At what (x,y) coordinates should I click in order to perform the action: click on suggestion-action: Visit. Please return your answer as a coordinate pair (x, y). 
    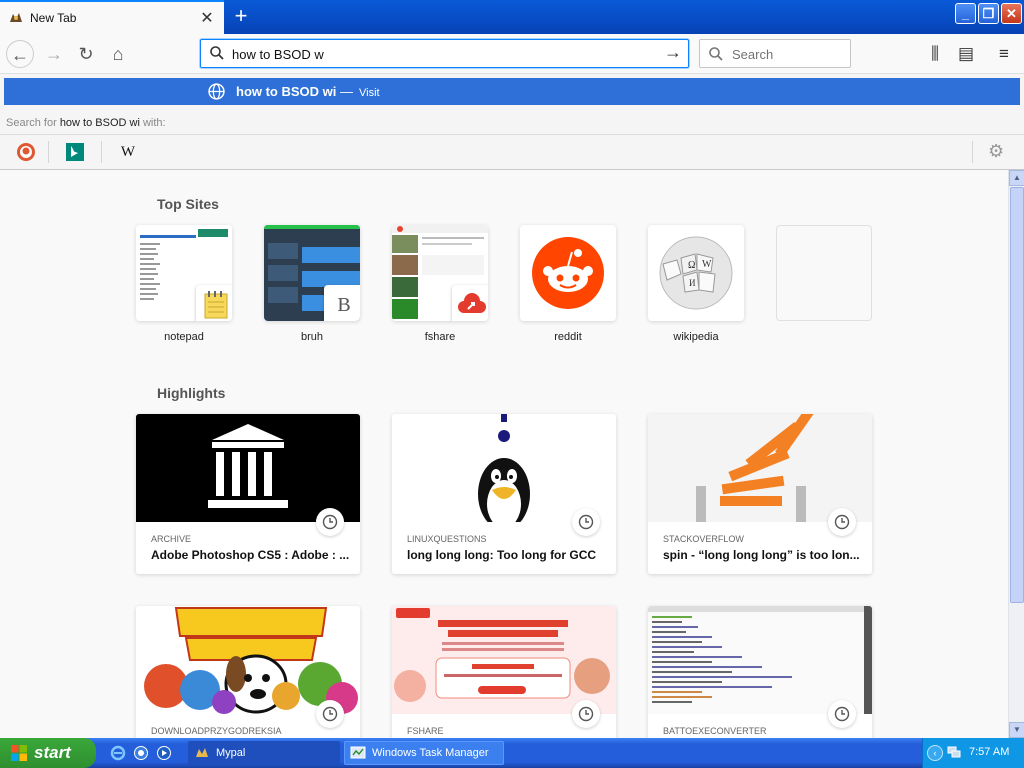
    Looking at the image, I should click on (369, 93).